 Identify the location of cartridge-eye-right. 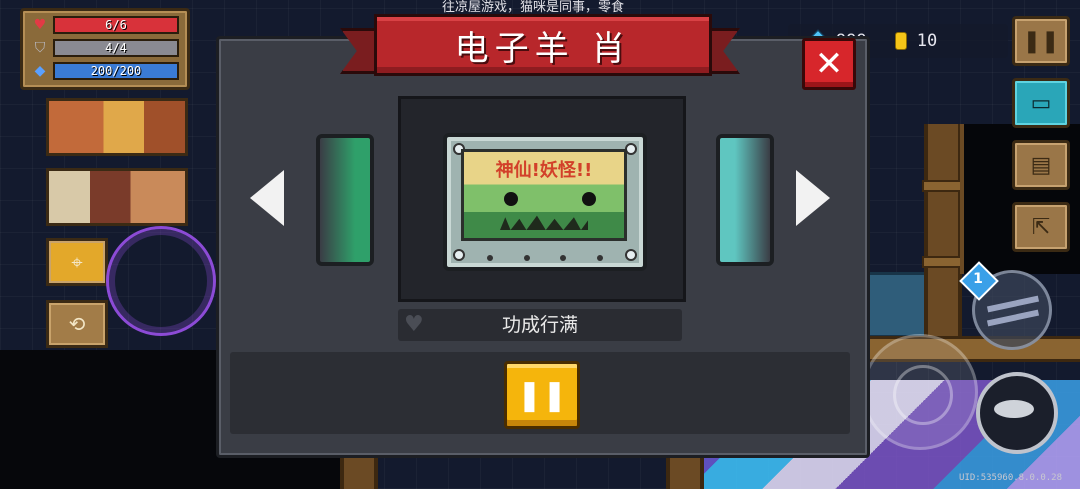
(589, 199).